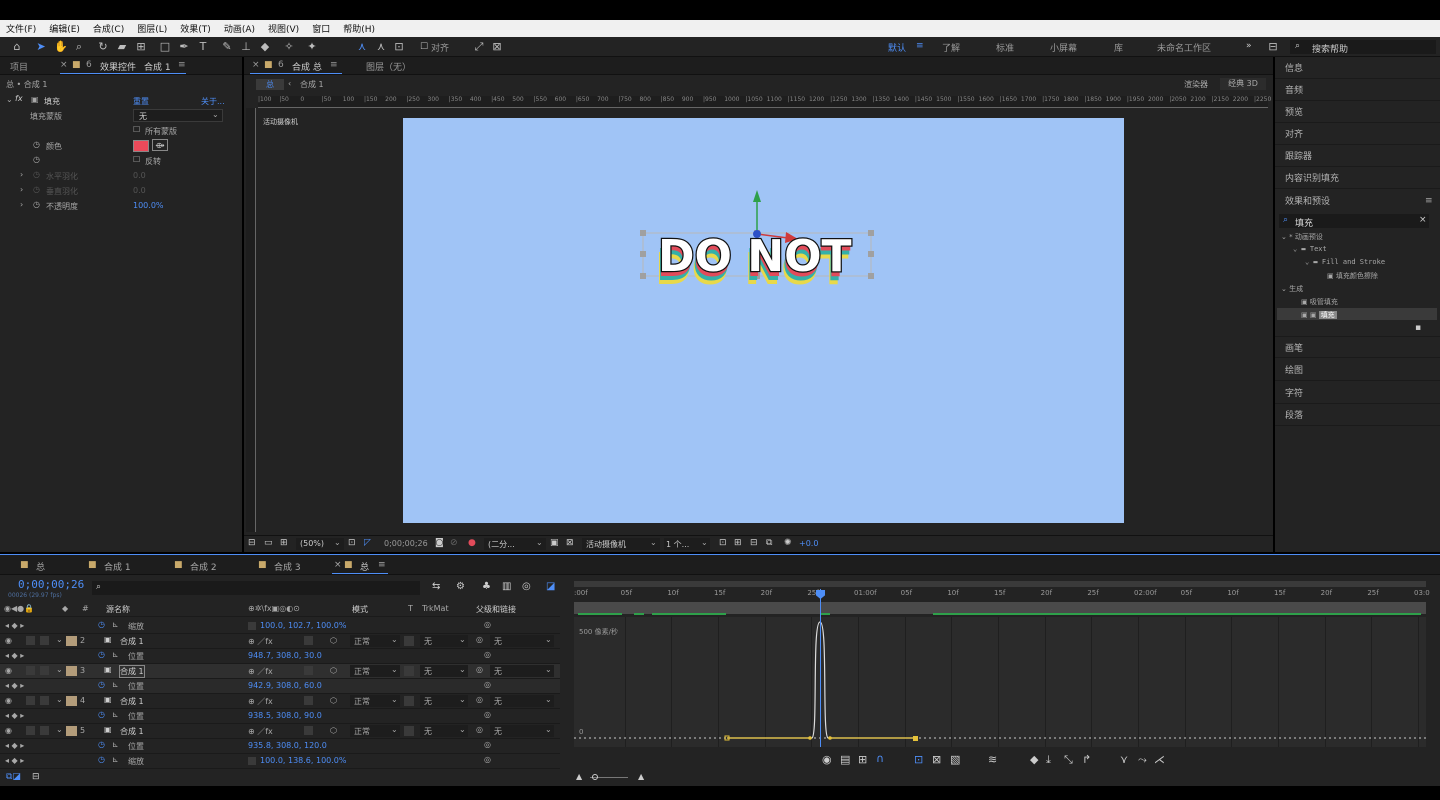 The width and height of the screenshot is (1440, 800). Describe the element at coordinates (497, 47) in the screenshot. I see `snap-grid-icon: ⊠` at that location.